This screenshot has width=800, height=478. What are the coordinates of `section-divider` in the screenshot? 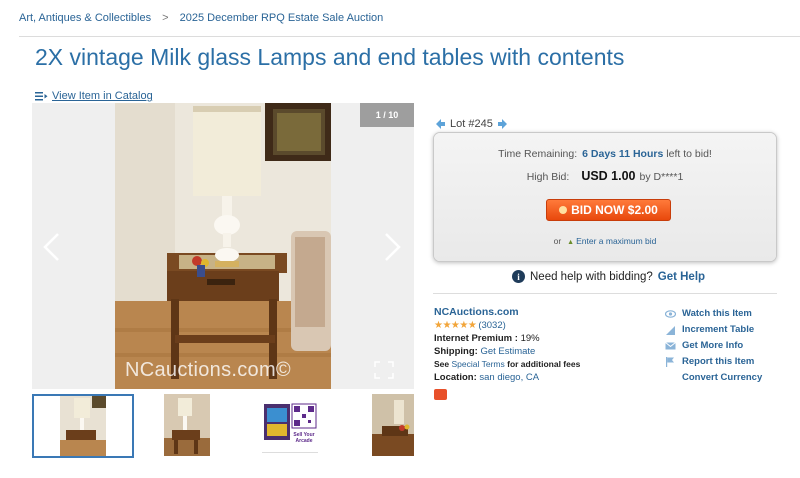 It's located at (605, 293).